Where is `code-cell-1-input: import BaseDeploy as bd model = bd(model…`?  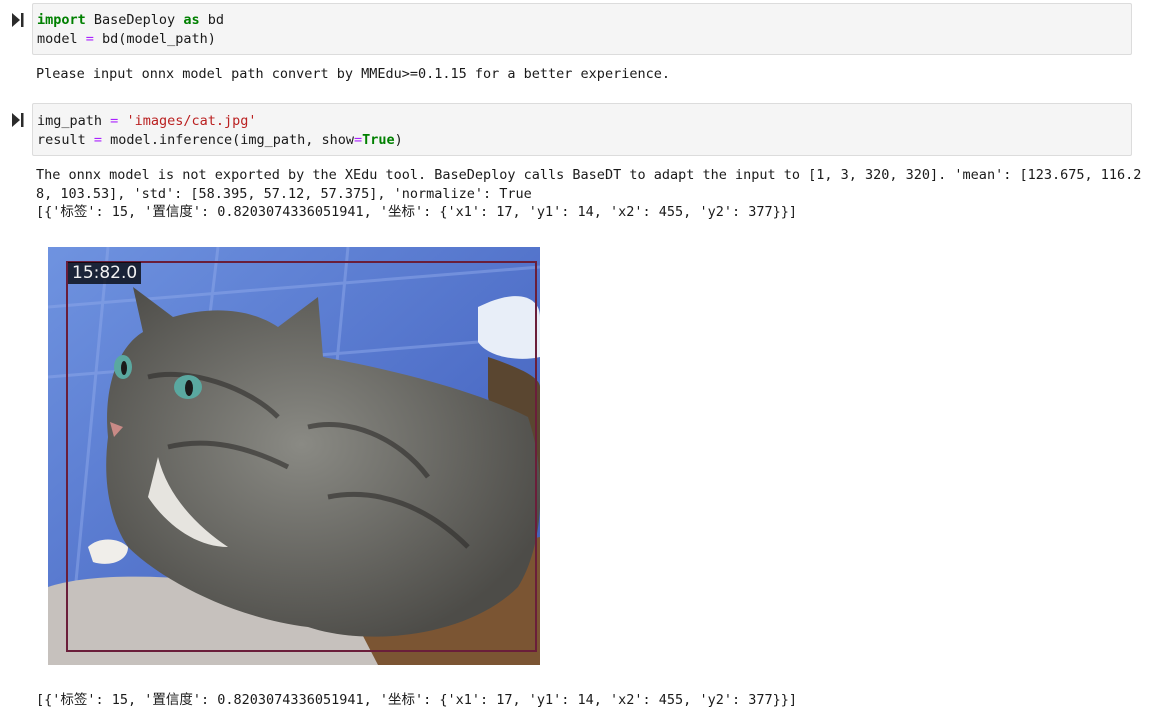 code-cell-1-input: import BaseDeploy as bd model = bd(model… is located at coordinates (582, 29).